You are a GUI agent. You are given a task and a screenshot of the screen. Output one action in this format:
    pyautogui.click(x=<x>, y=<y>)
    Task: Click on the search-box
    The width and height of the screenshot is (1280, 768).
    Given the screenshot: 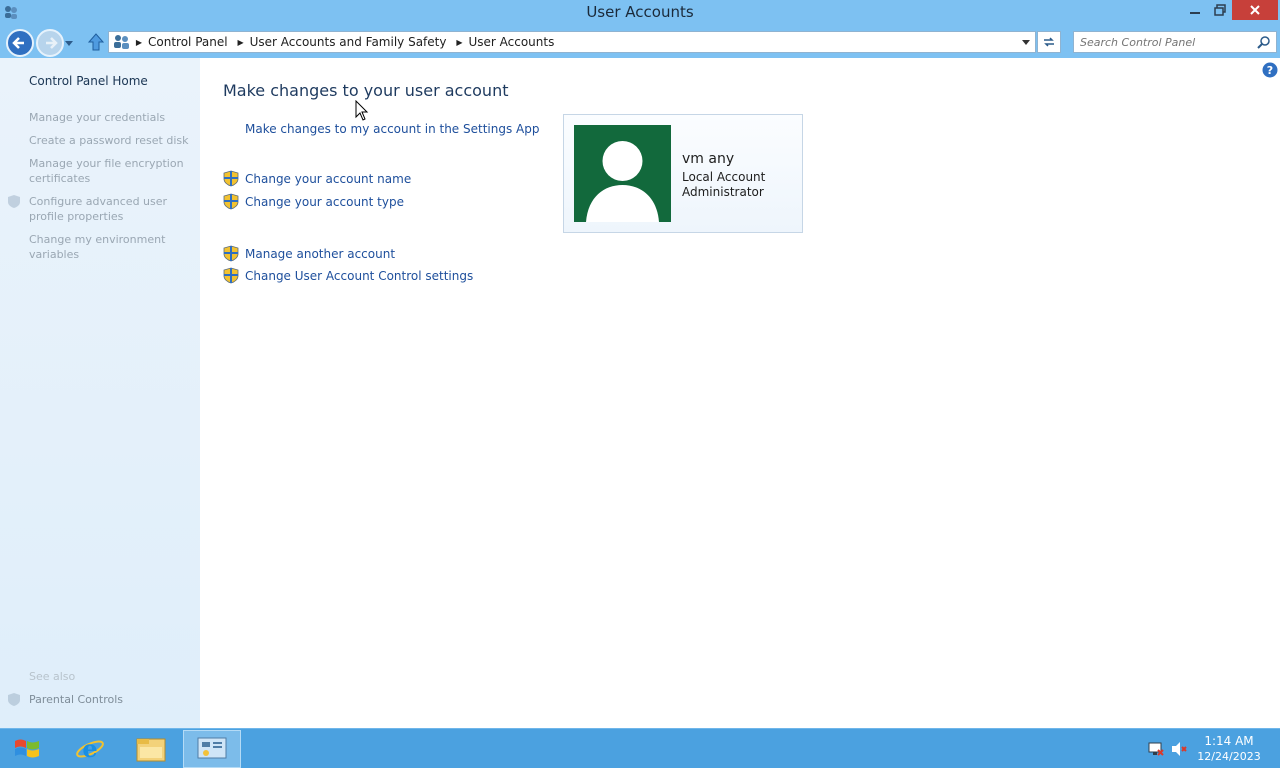 What is the action you would take?
    pyautogui.click(x=1175, y=42)
    